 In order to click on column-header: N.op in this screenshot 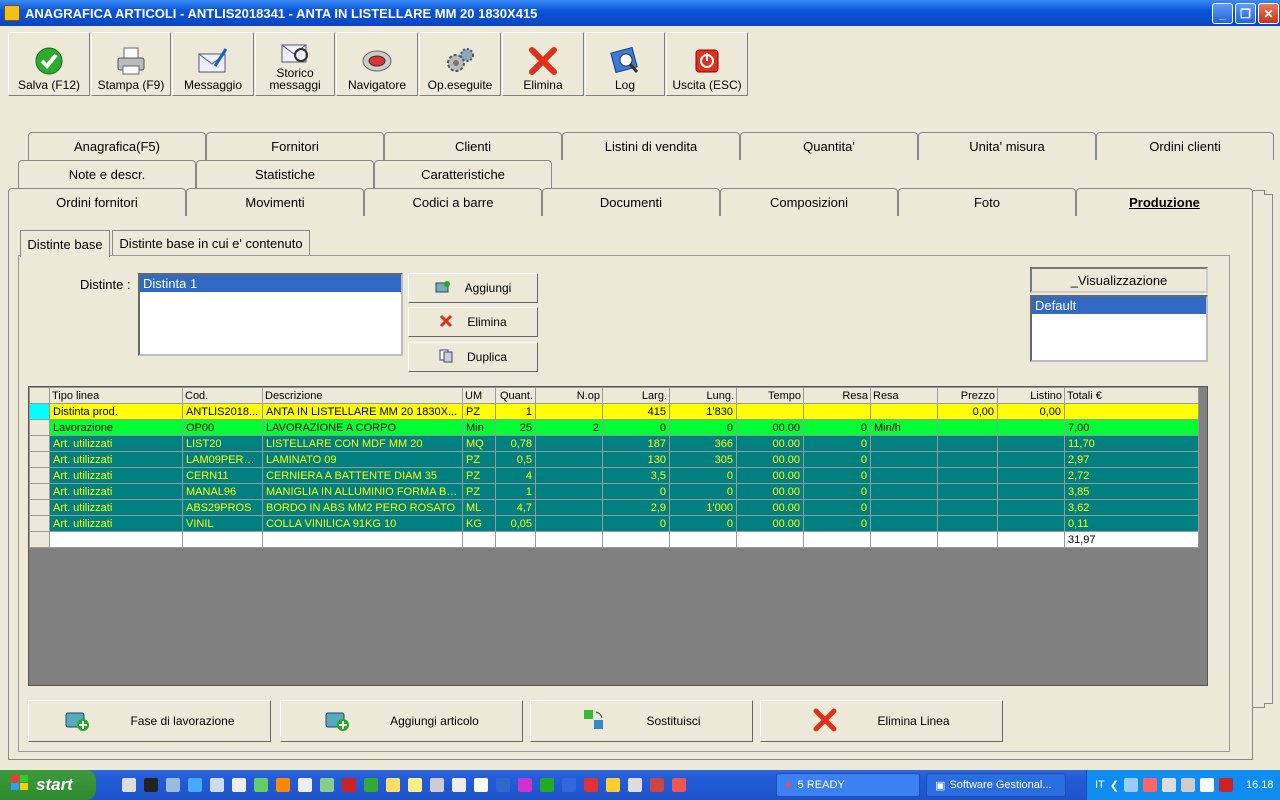, I will do `click(569, 395)`.